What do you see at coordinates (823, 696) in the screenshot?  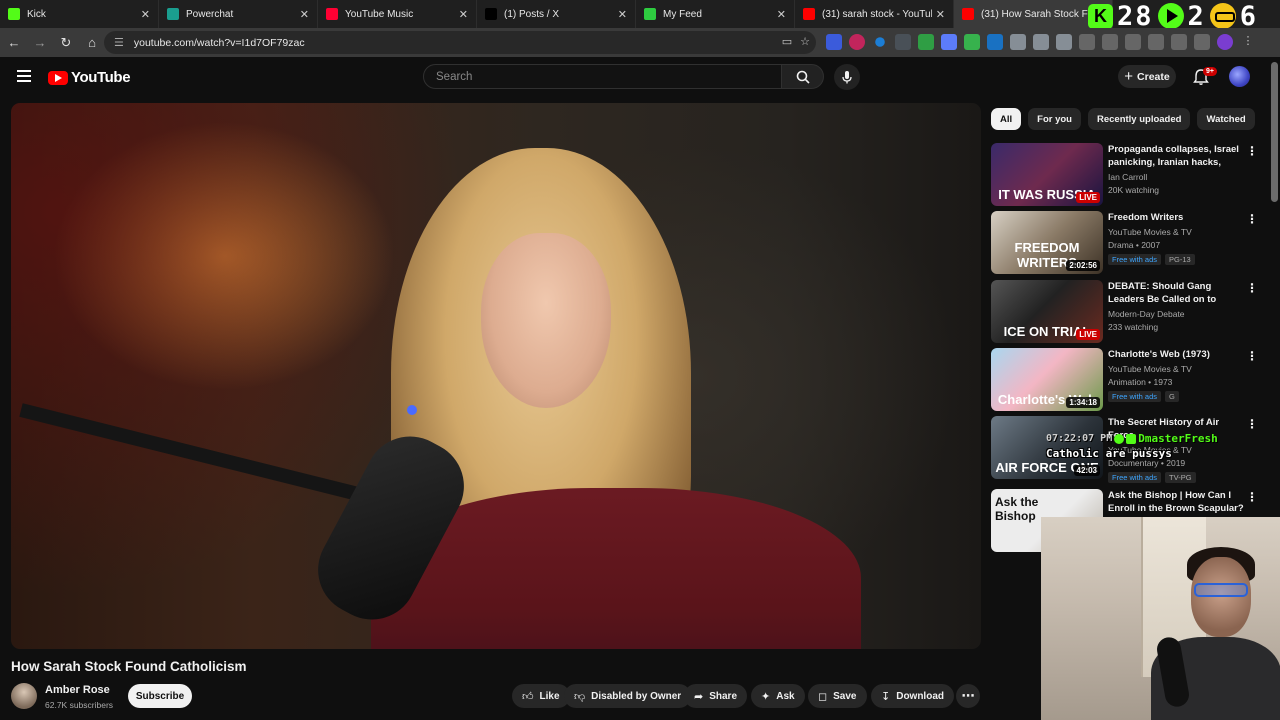 I see `bookmark-icon: ◻` at bounding box center [823, 696].